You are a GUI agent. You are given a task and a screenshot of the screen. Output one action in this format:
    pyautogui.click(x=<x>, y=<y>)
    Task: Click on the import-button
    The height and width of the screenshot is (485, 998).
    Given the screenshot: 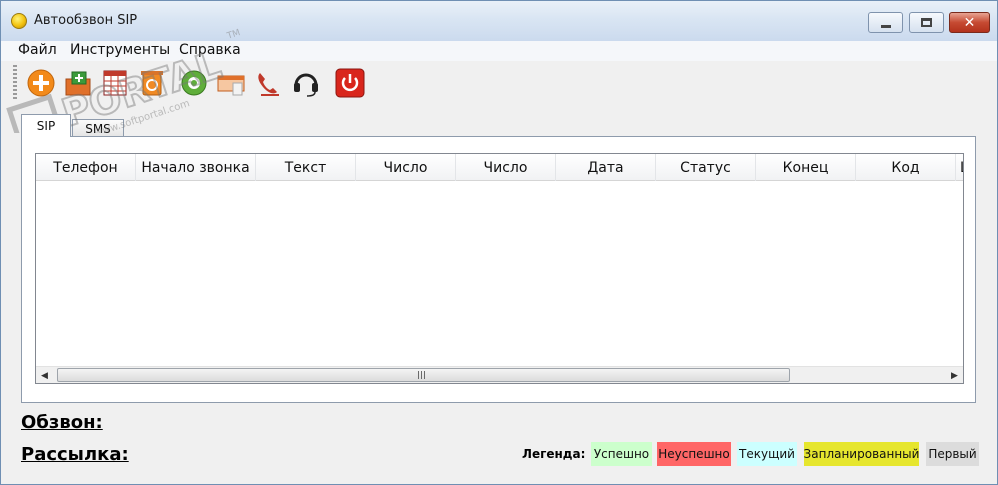 What is the action you would take?
    pyautogui.click(x=78, y=83)
    